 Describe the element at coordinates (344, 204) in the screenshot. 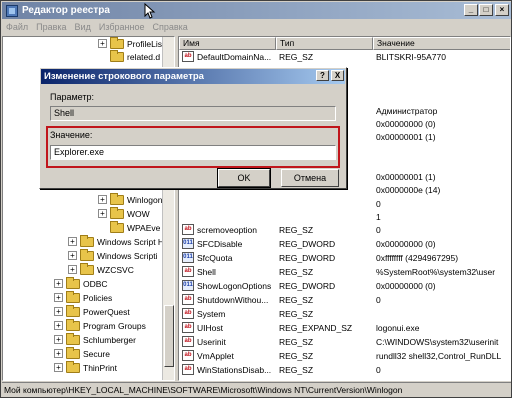

I see `list-row: 0` at that location.